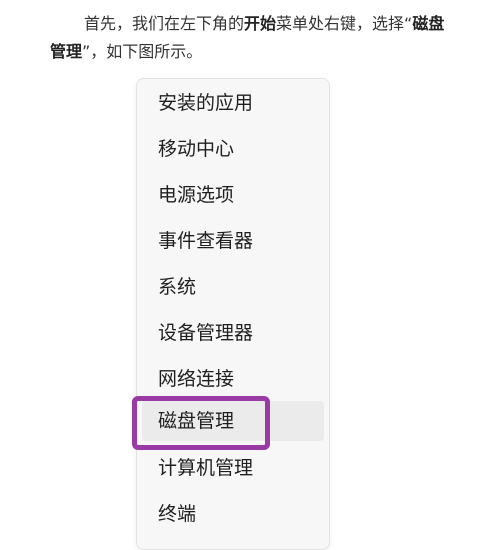  I want to click on menu-item-system: 系统, so click(230, 287).